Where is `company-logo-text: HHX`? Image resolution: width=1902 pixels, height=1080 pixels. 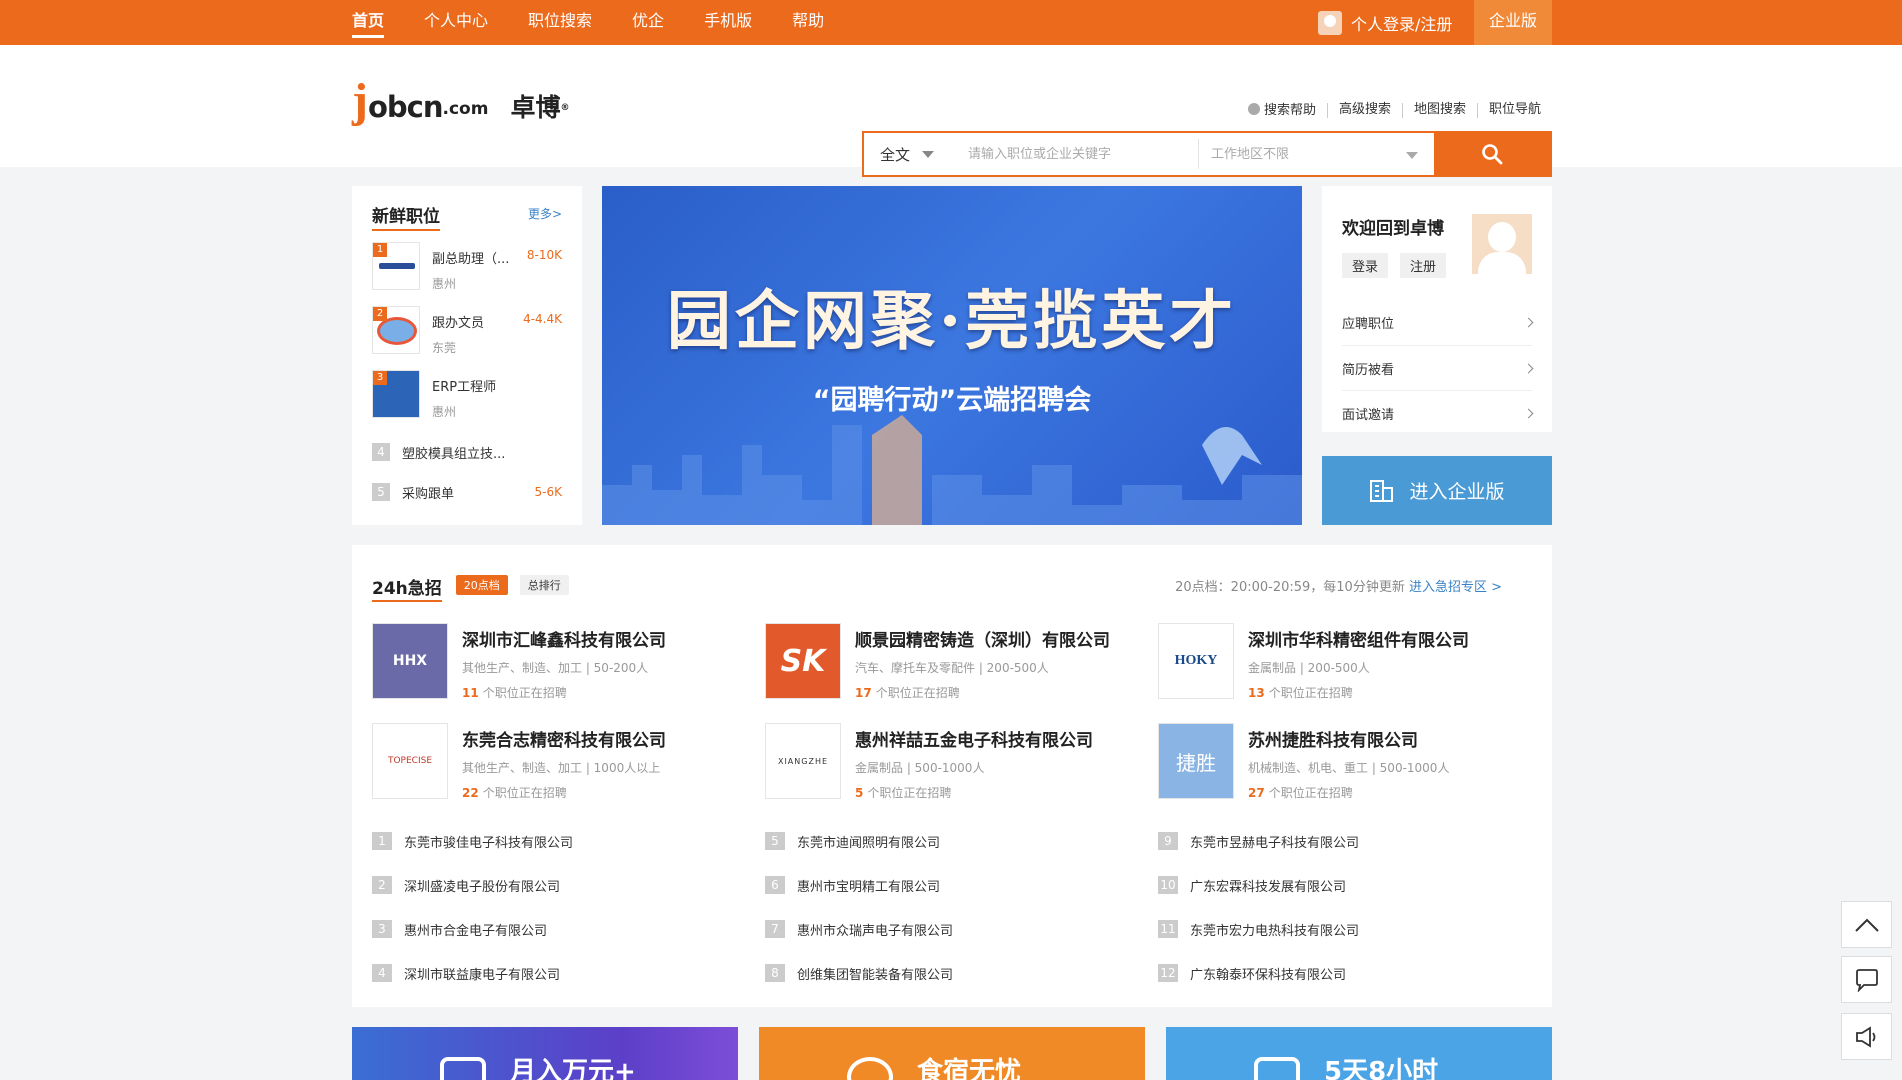
company-logo-text: HHX is located at coordinates (410, 661).